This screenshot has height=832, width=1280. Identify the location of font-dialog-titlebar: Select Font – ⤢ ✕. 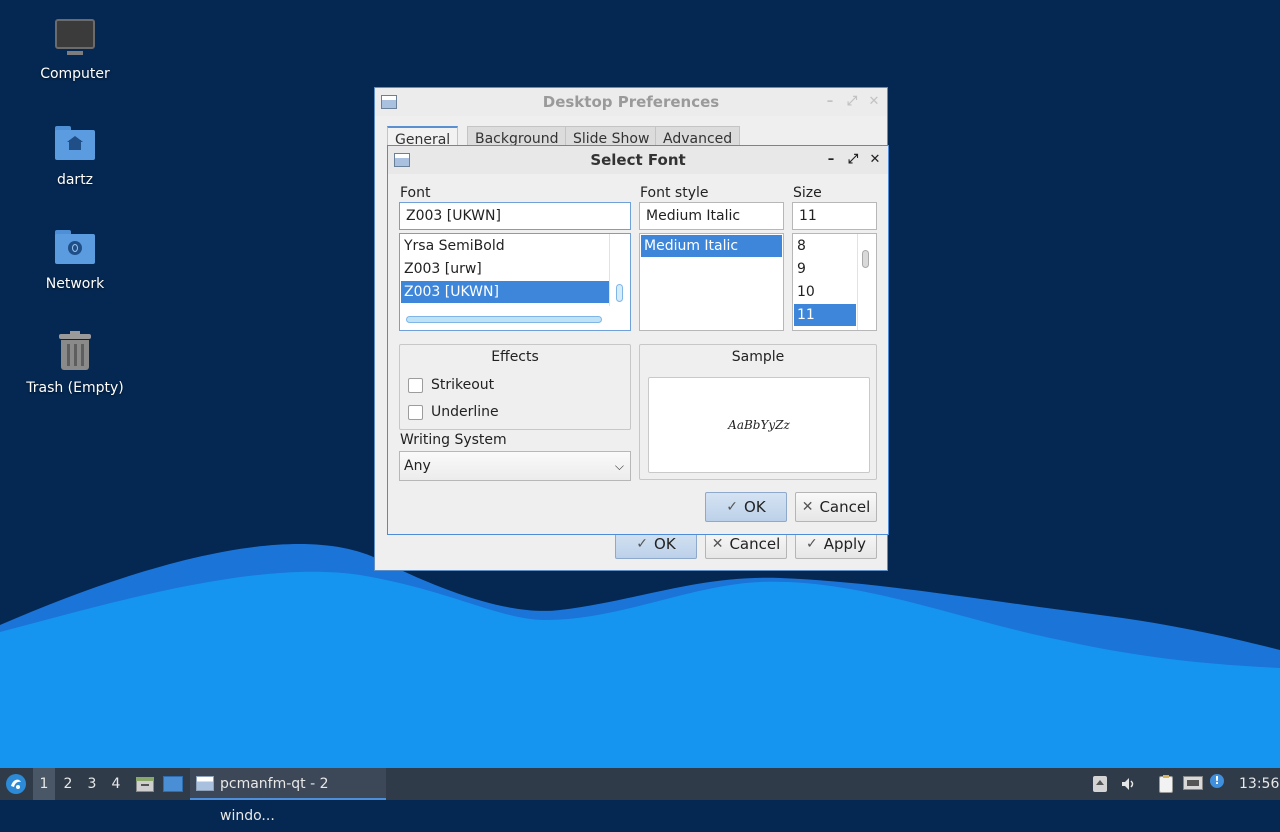
(638, 160).